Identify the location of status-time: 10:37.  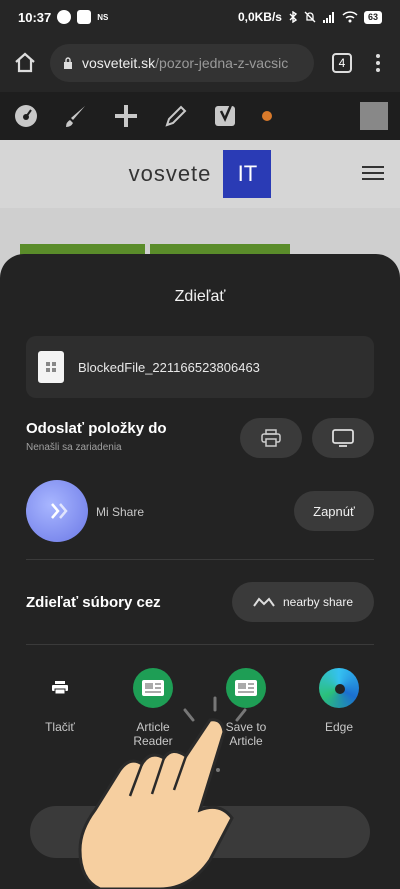
(35, 17).